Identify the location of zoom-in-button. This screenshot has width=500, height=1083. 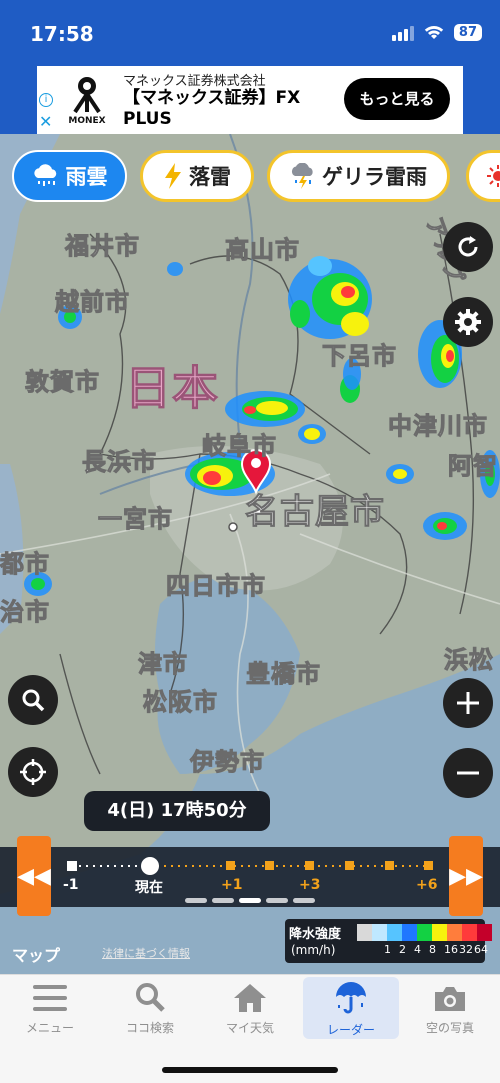
(468, 703).